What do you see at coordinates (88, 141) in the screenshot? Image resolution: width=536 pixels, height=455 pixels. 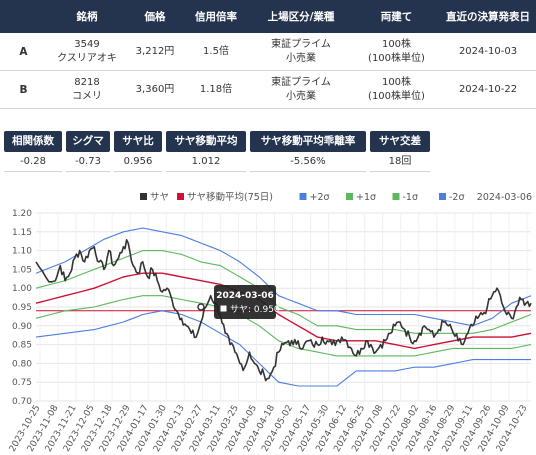 I see `stat-label: シグマ` at bounding box center [88, 141].